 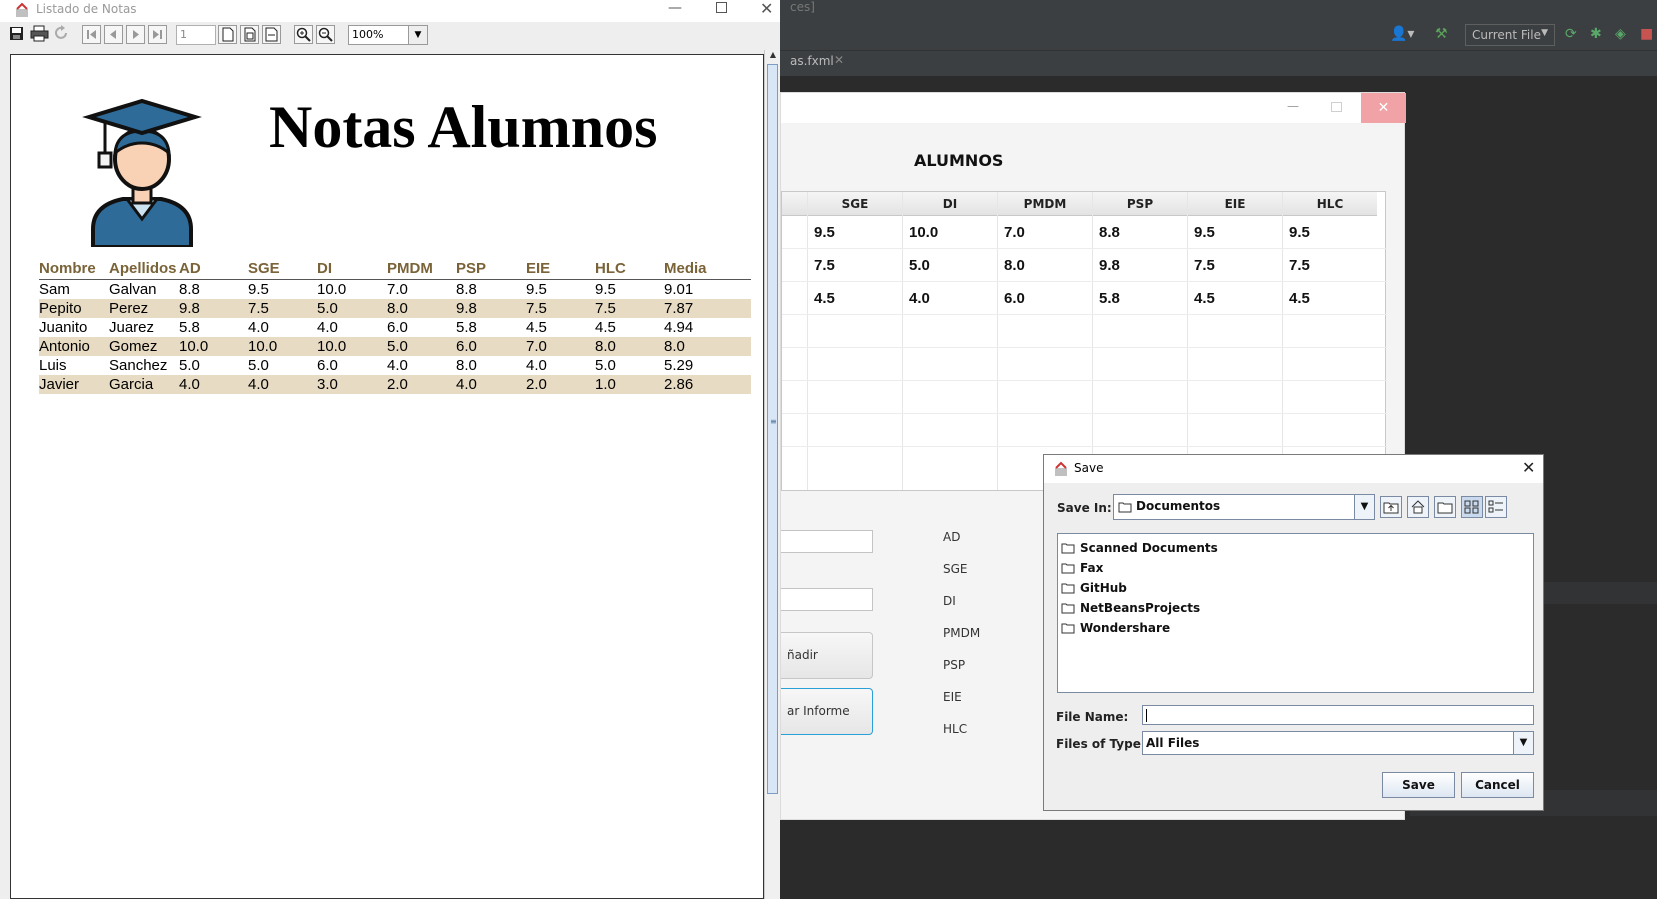 What do you see at coordinates (1109, 265) in the screenshot?
I see `table-cell: 9.8` at bounding box center [1109, 265].